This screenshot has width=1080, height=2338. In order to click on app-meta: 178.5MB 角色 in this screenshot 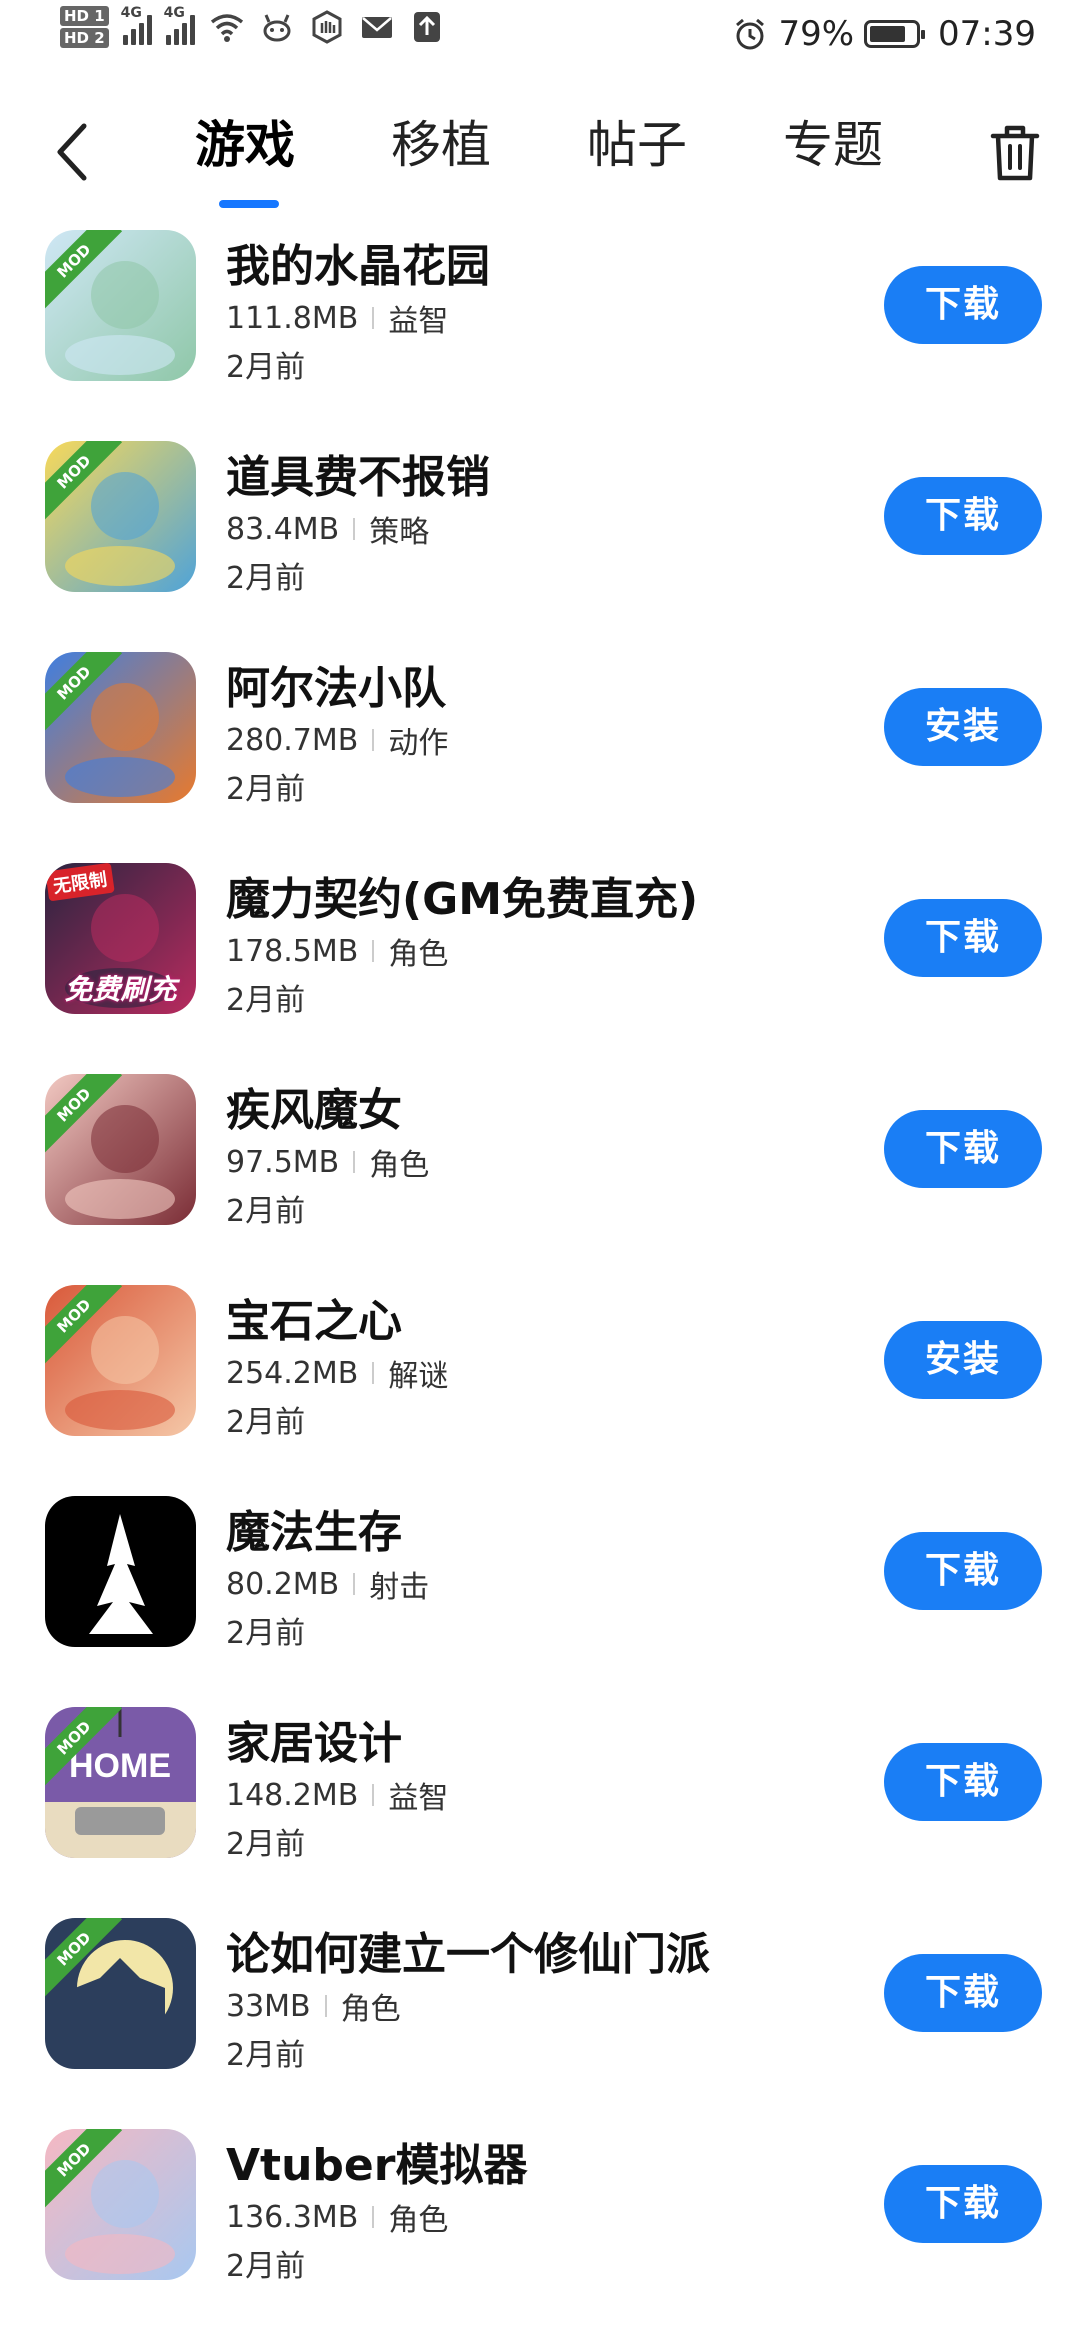, I will do `click(337, 951)`.